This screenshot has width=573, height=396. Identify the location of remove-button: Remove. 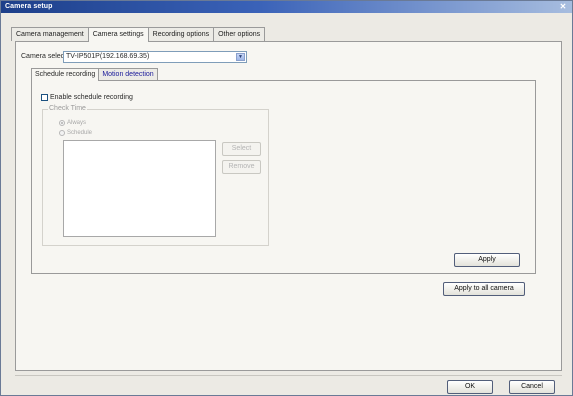
(241, 167).